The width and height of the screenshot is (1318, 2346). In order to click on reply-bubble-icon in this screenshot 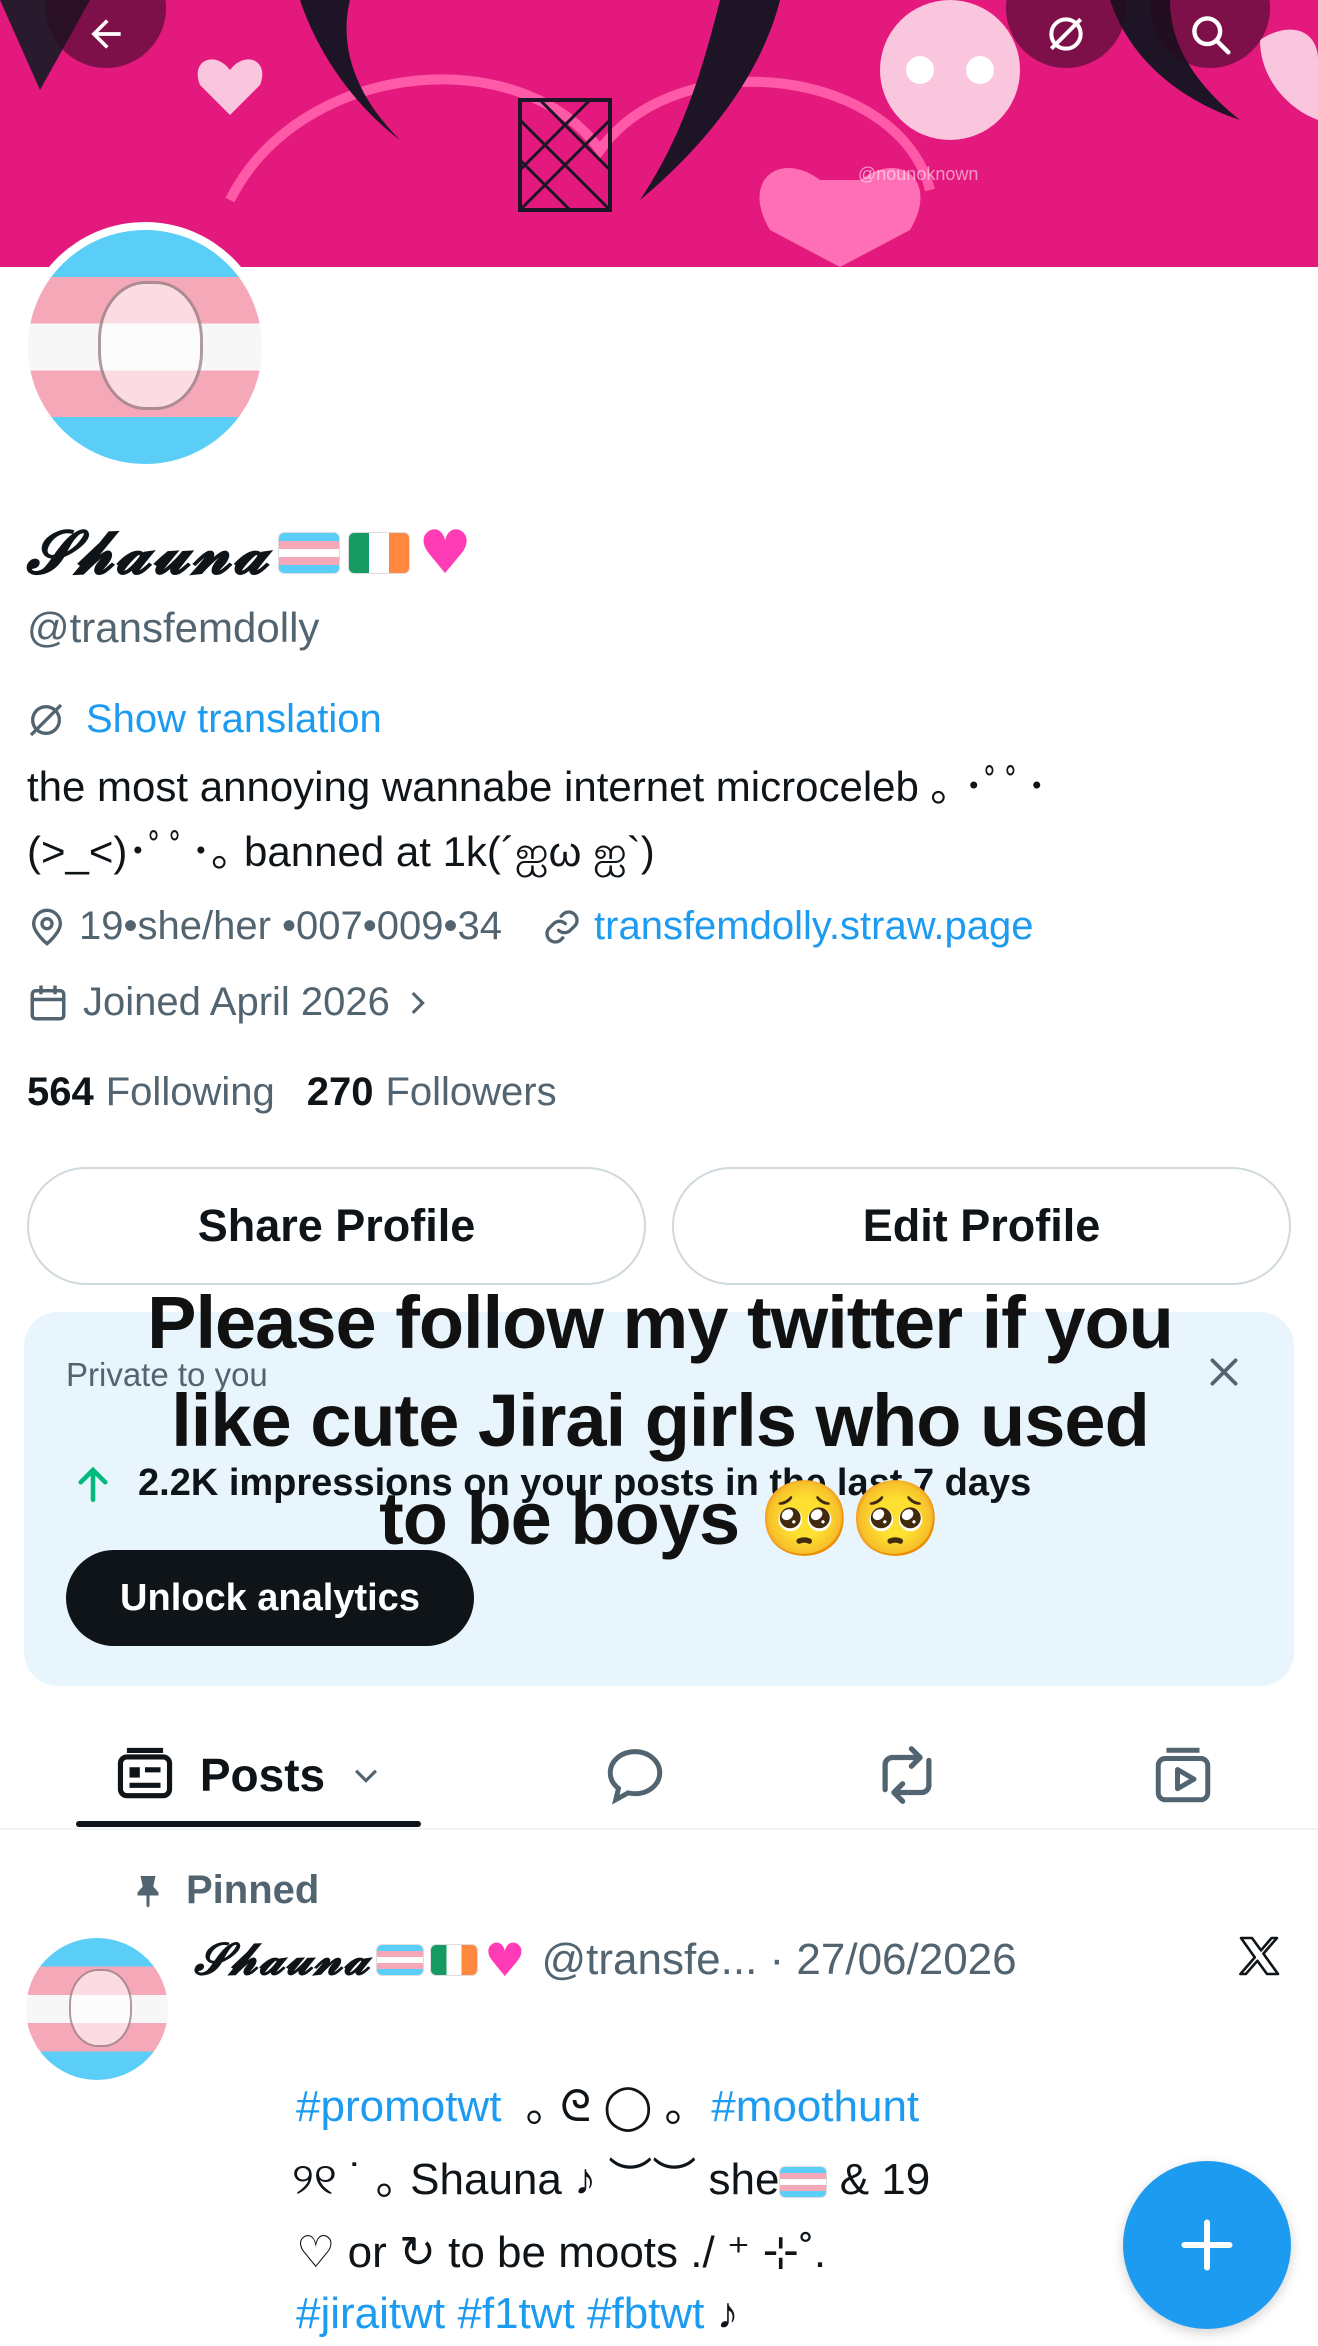, I will do `click(635, 1777)`.